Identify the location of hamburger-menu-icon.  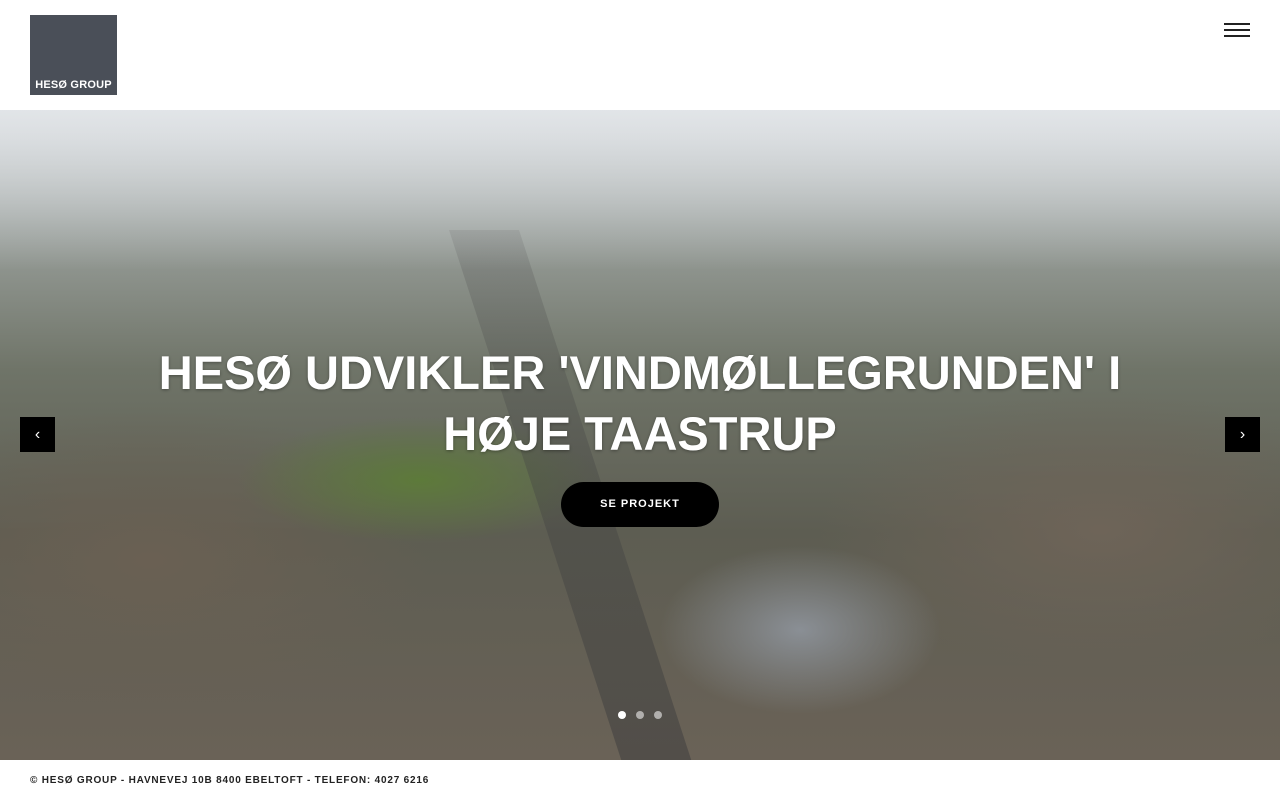
(1237, 30).